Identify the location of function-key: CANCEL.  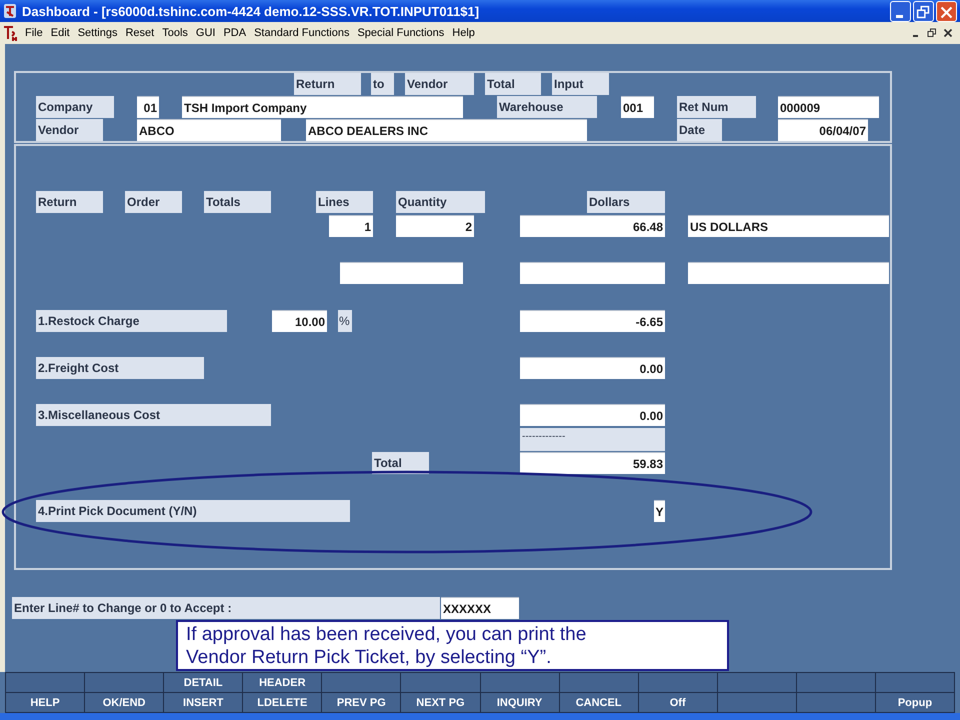
(599, 702).